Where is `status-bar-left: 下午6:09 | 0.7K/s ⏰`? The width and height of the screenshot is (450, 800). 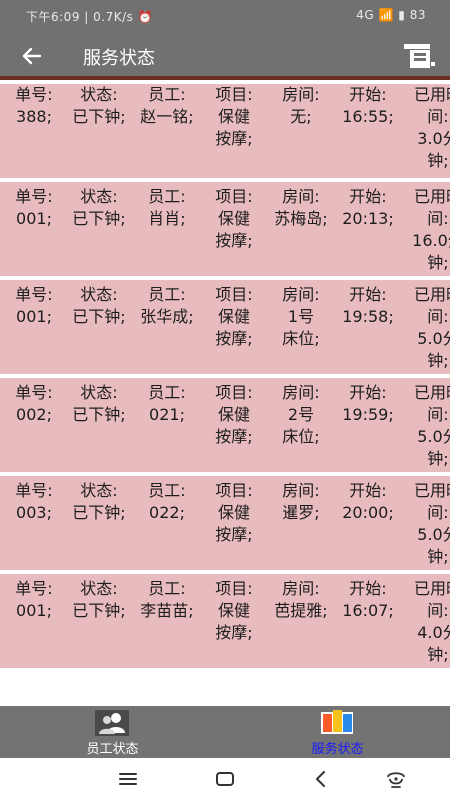 status-bar-left: 下午6:09 | 0.7K/s ⏰ is located at coordinates (90, 17).